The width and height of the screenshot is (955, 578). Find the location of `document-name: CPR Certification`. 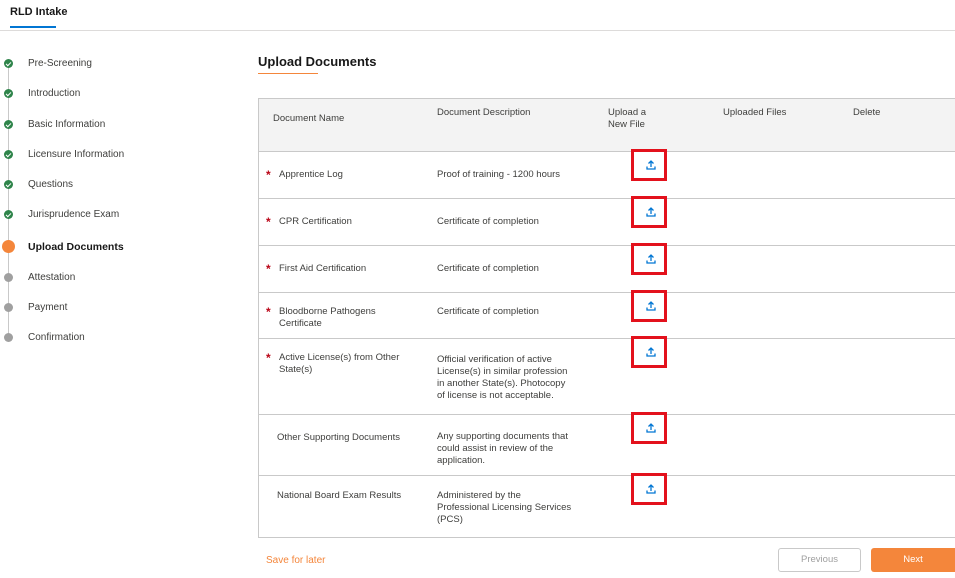

document-name: CPR Certification is located at coordinates (315, 221).